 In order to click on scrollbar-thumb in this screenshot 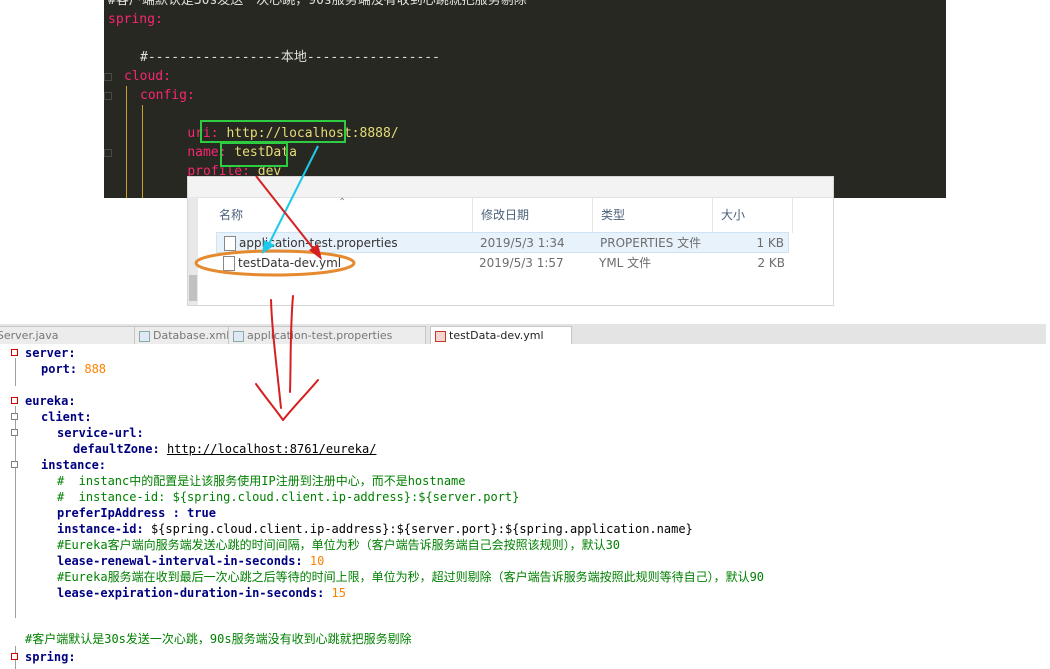, I will do `click(193, 288)`.